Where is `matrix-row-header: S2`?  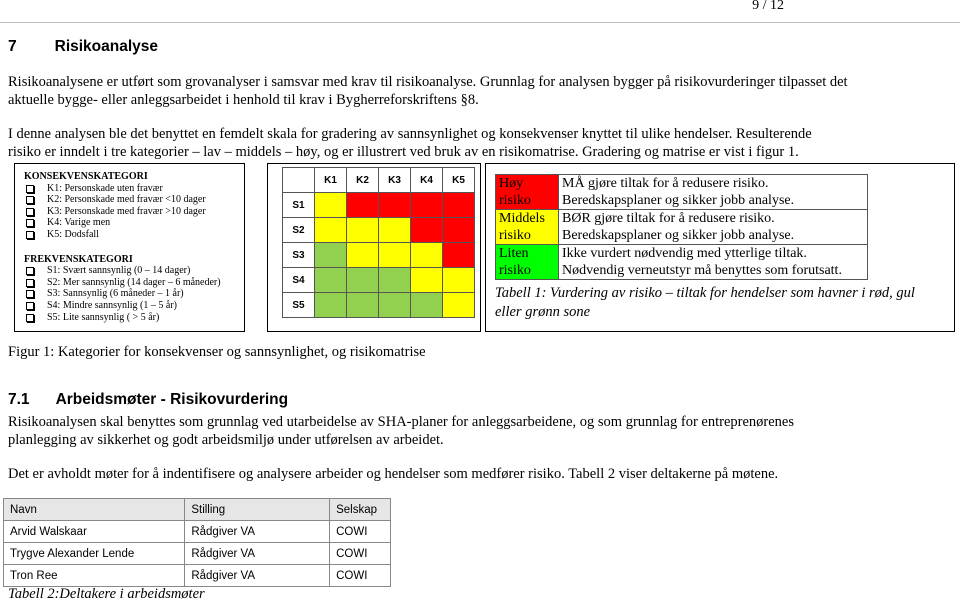
matrix-row-header: S2 is located at coordinates (298, 230).